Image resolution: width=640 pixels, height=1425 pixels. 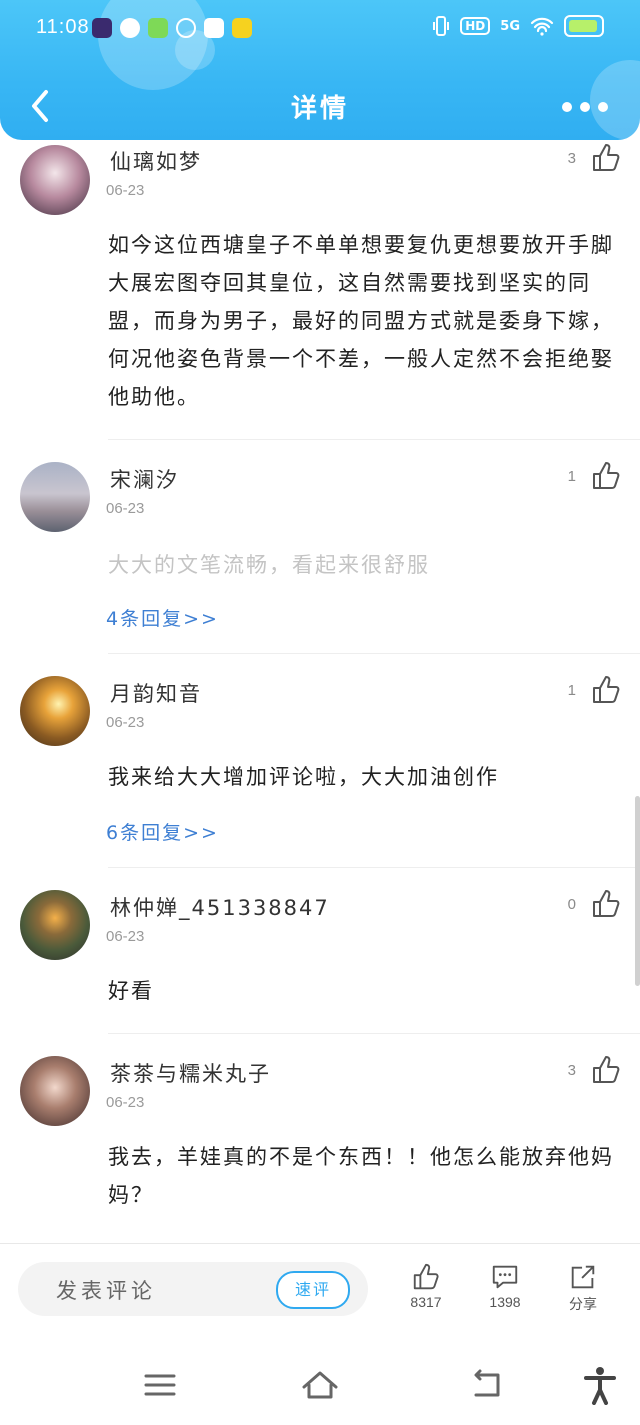 I want to click on quick-review-button: 速评, so click(x=313, y=1290).